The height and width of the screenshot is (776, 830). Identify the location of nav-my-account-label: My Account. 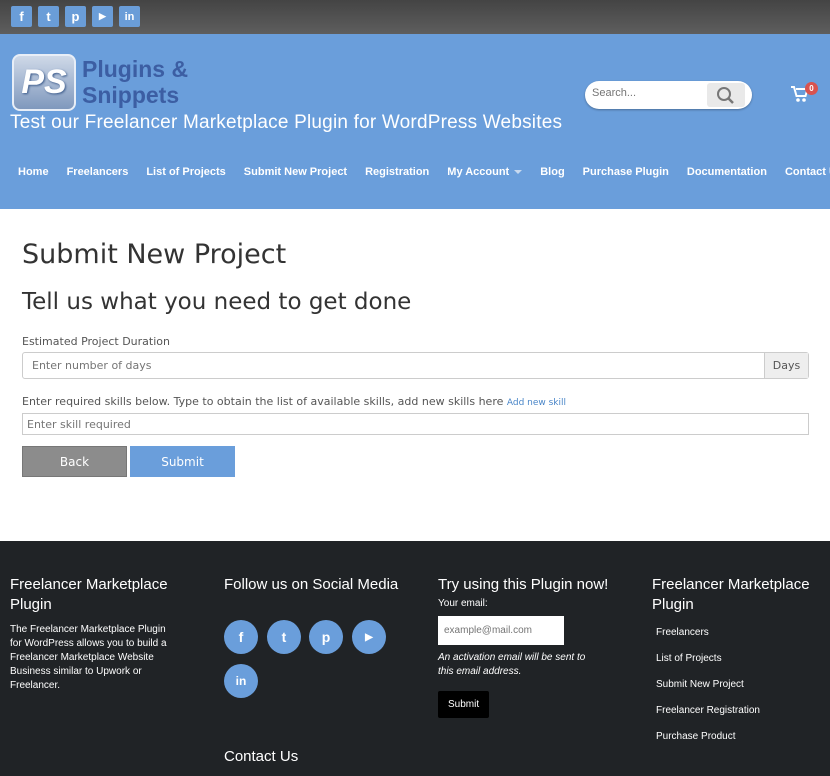
(478, 172).